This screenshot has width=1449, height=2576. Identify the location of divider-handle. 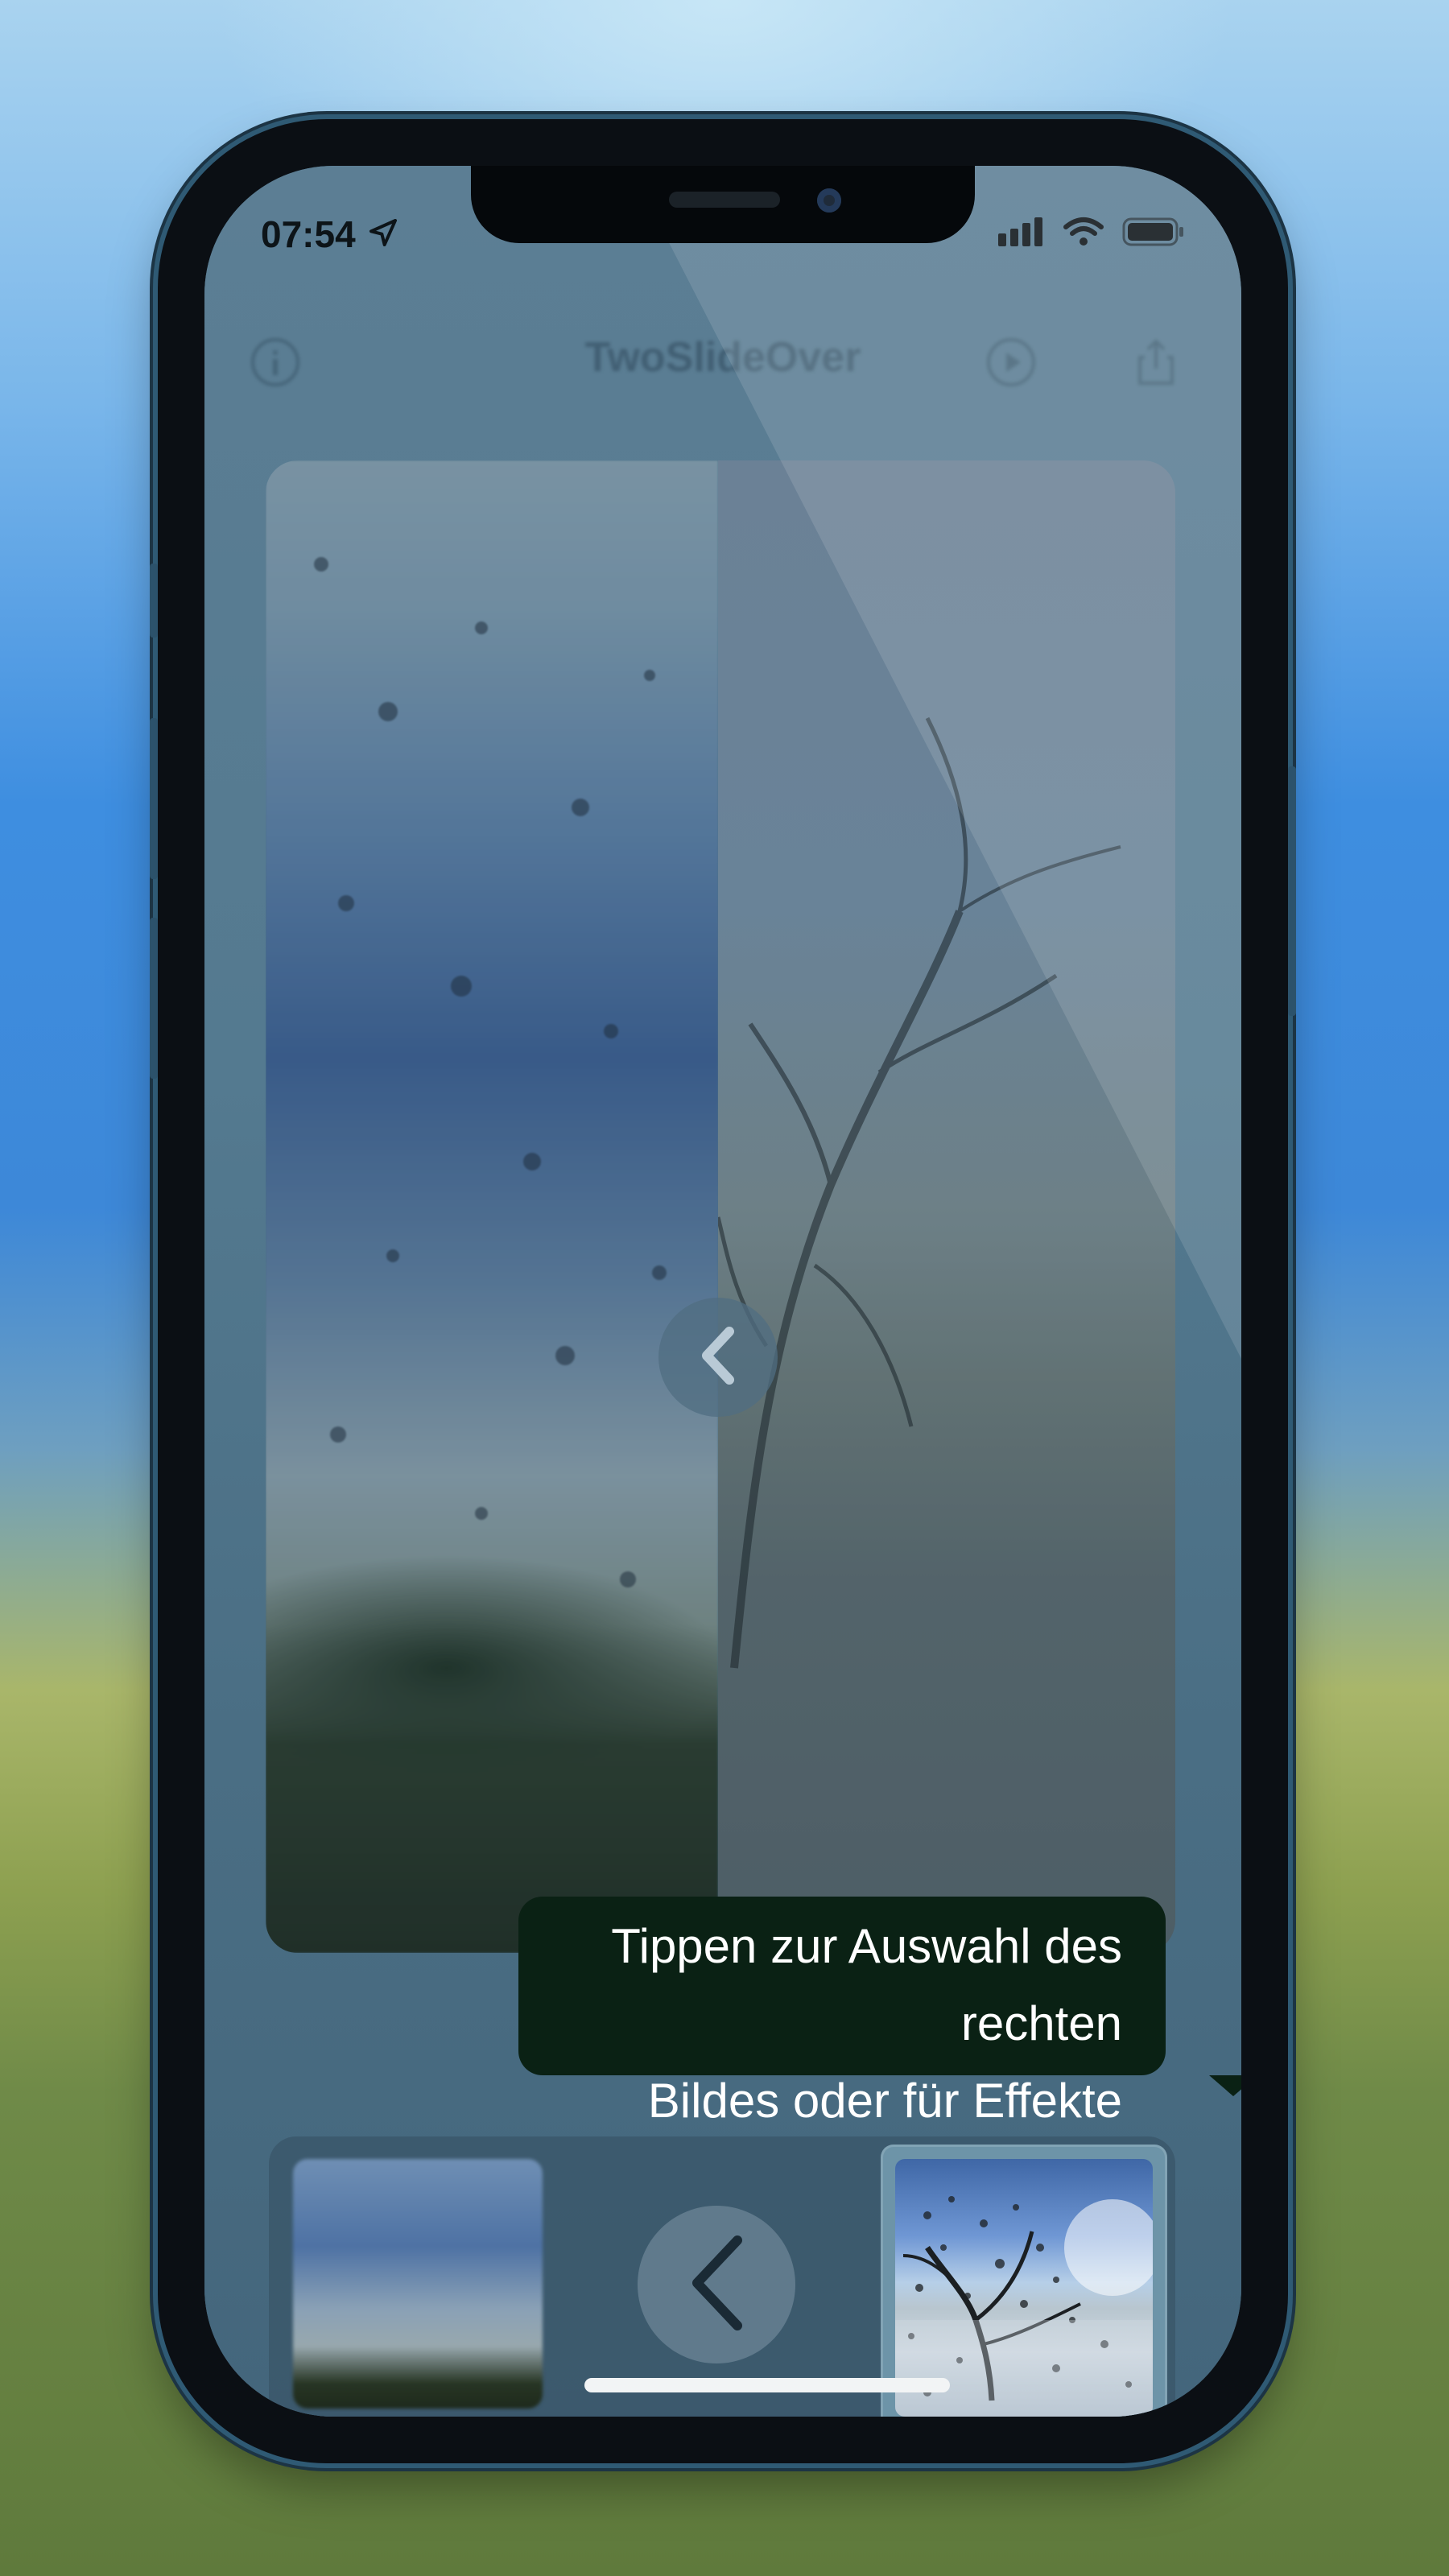
(718, 1357).